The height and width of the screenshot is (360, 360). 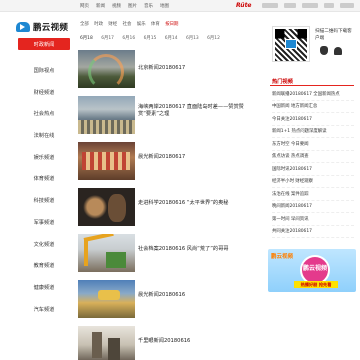 I want to click on hot-video-link: 今日关注20180617, so click(x=313, y=119).